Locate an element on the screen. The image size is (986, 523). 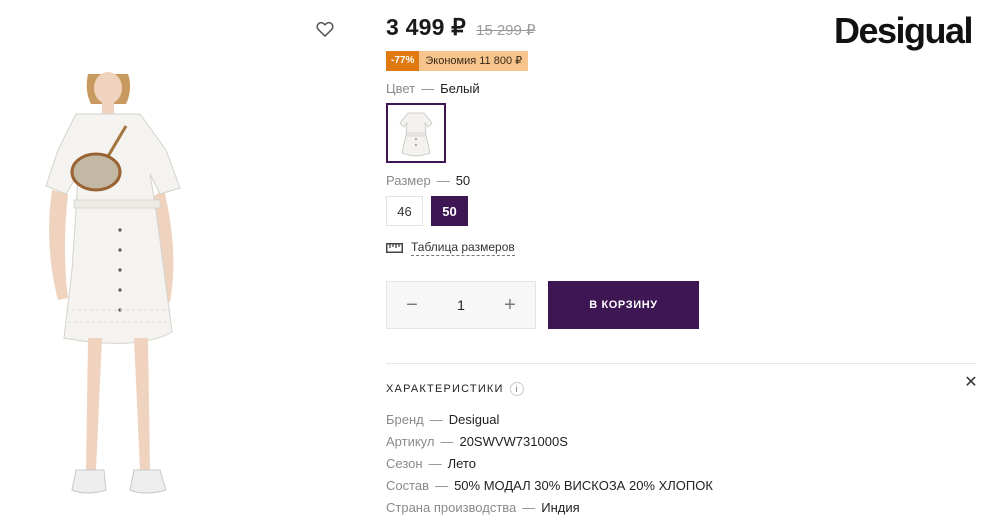
color-label: Цвет — Белый is located at coordinates (433, 88).